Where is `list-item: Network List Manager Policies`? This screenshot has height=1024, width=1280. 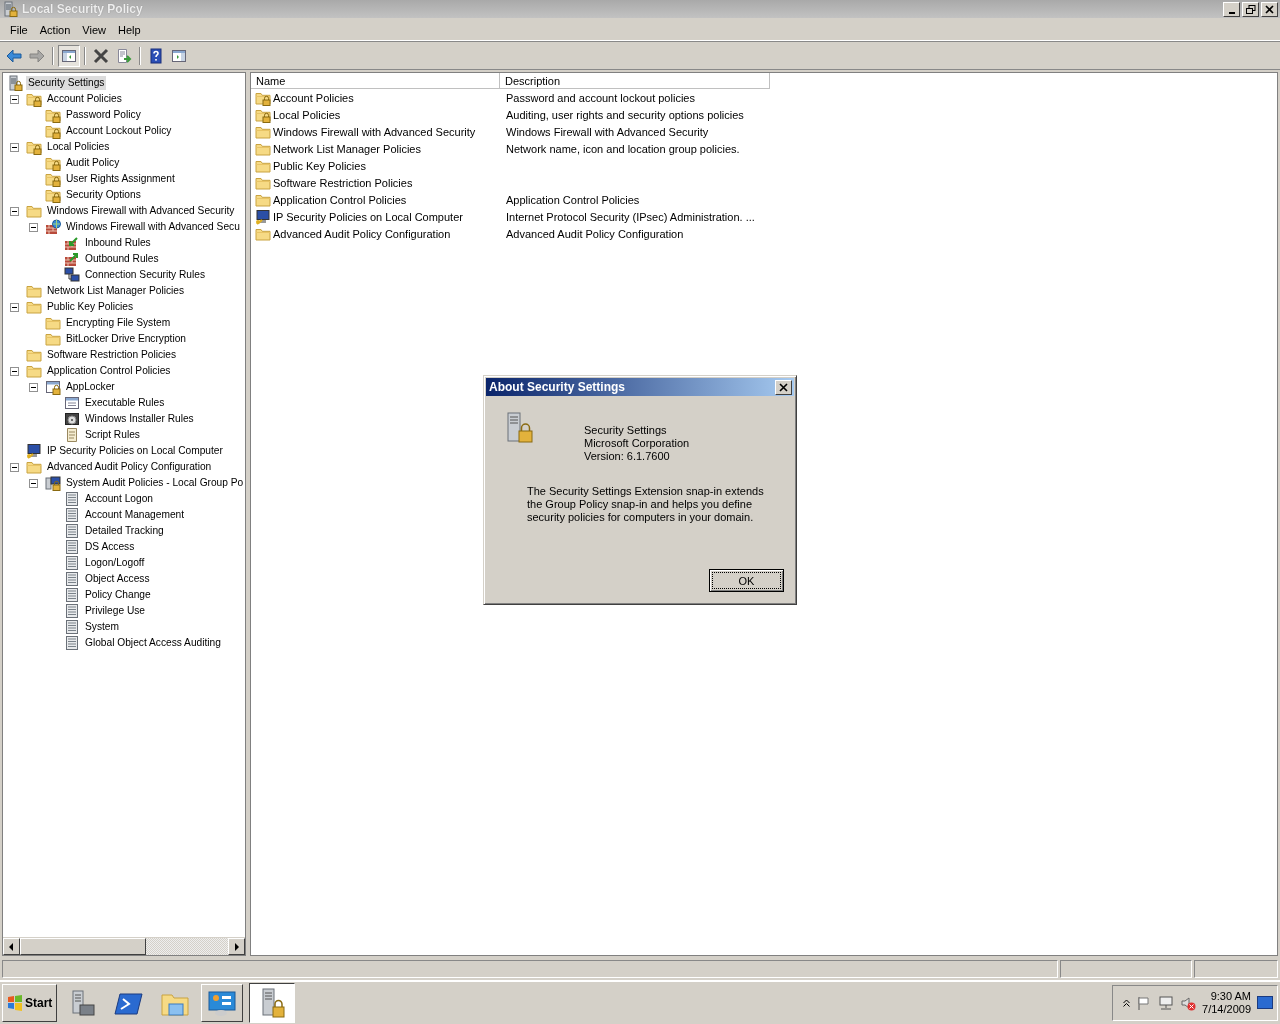
list-item: Network List Manager Policies is located at coordinates (347, 148).